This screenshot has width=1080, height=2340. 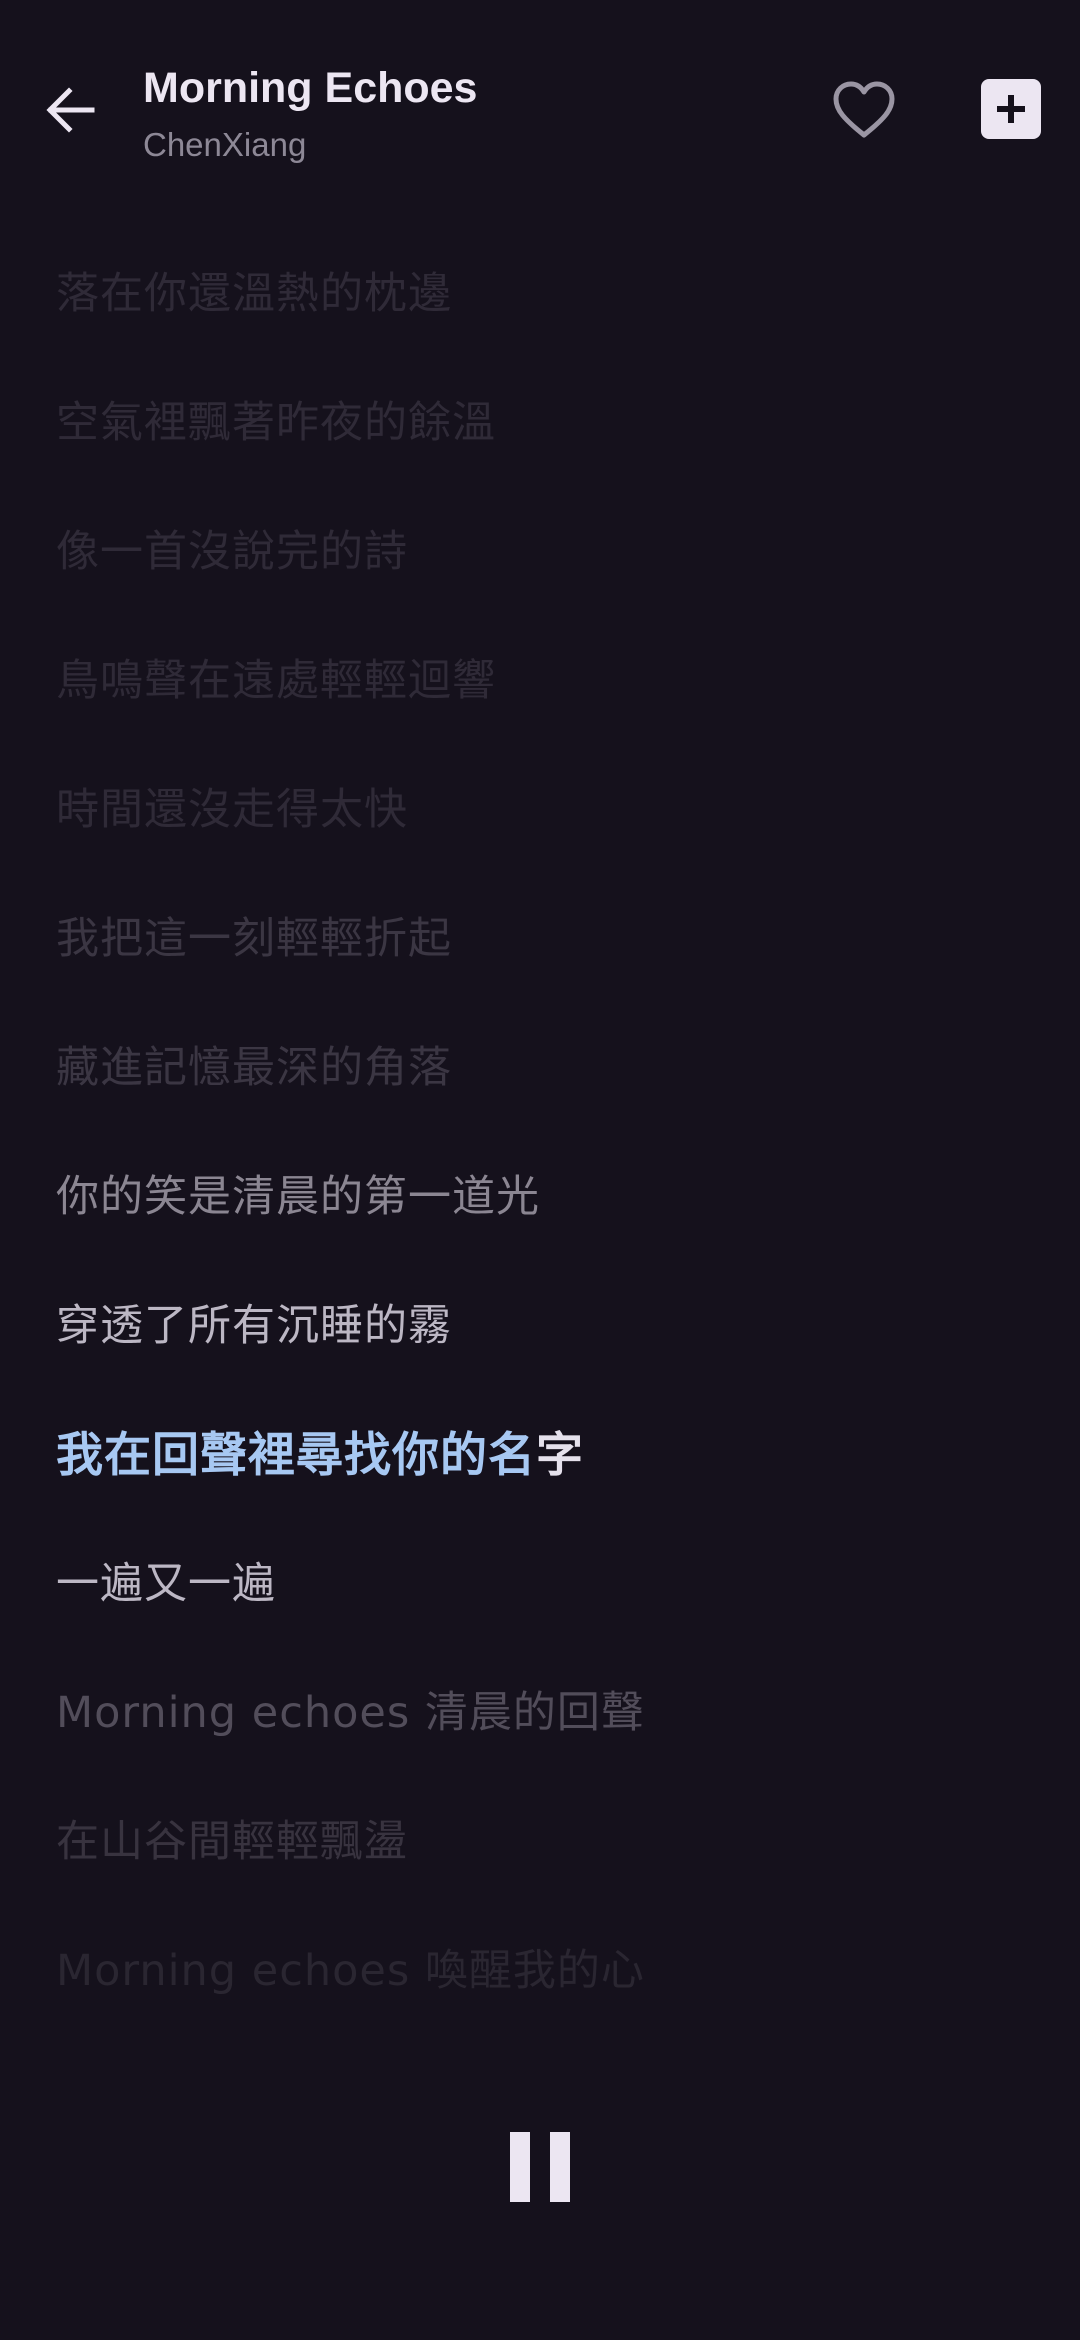 I want to click on track-title: Morning Echoes, so click(x=310, y=88).